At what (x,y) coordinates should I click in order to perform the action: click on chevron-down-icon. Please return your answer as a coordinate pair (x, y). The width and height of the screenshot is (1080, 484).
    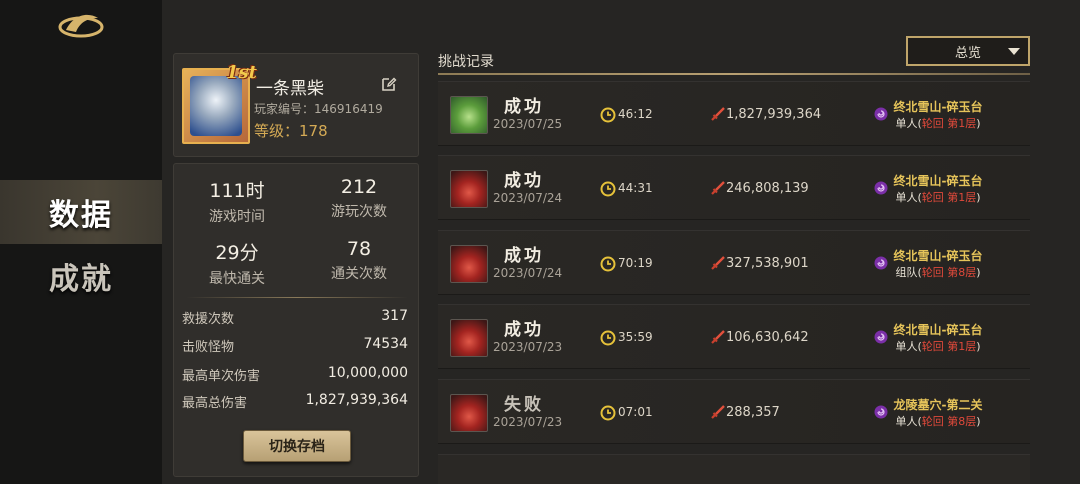
    Looking at the image, I should click on (1014, 51).